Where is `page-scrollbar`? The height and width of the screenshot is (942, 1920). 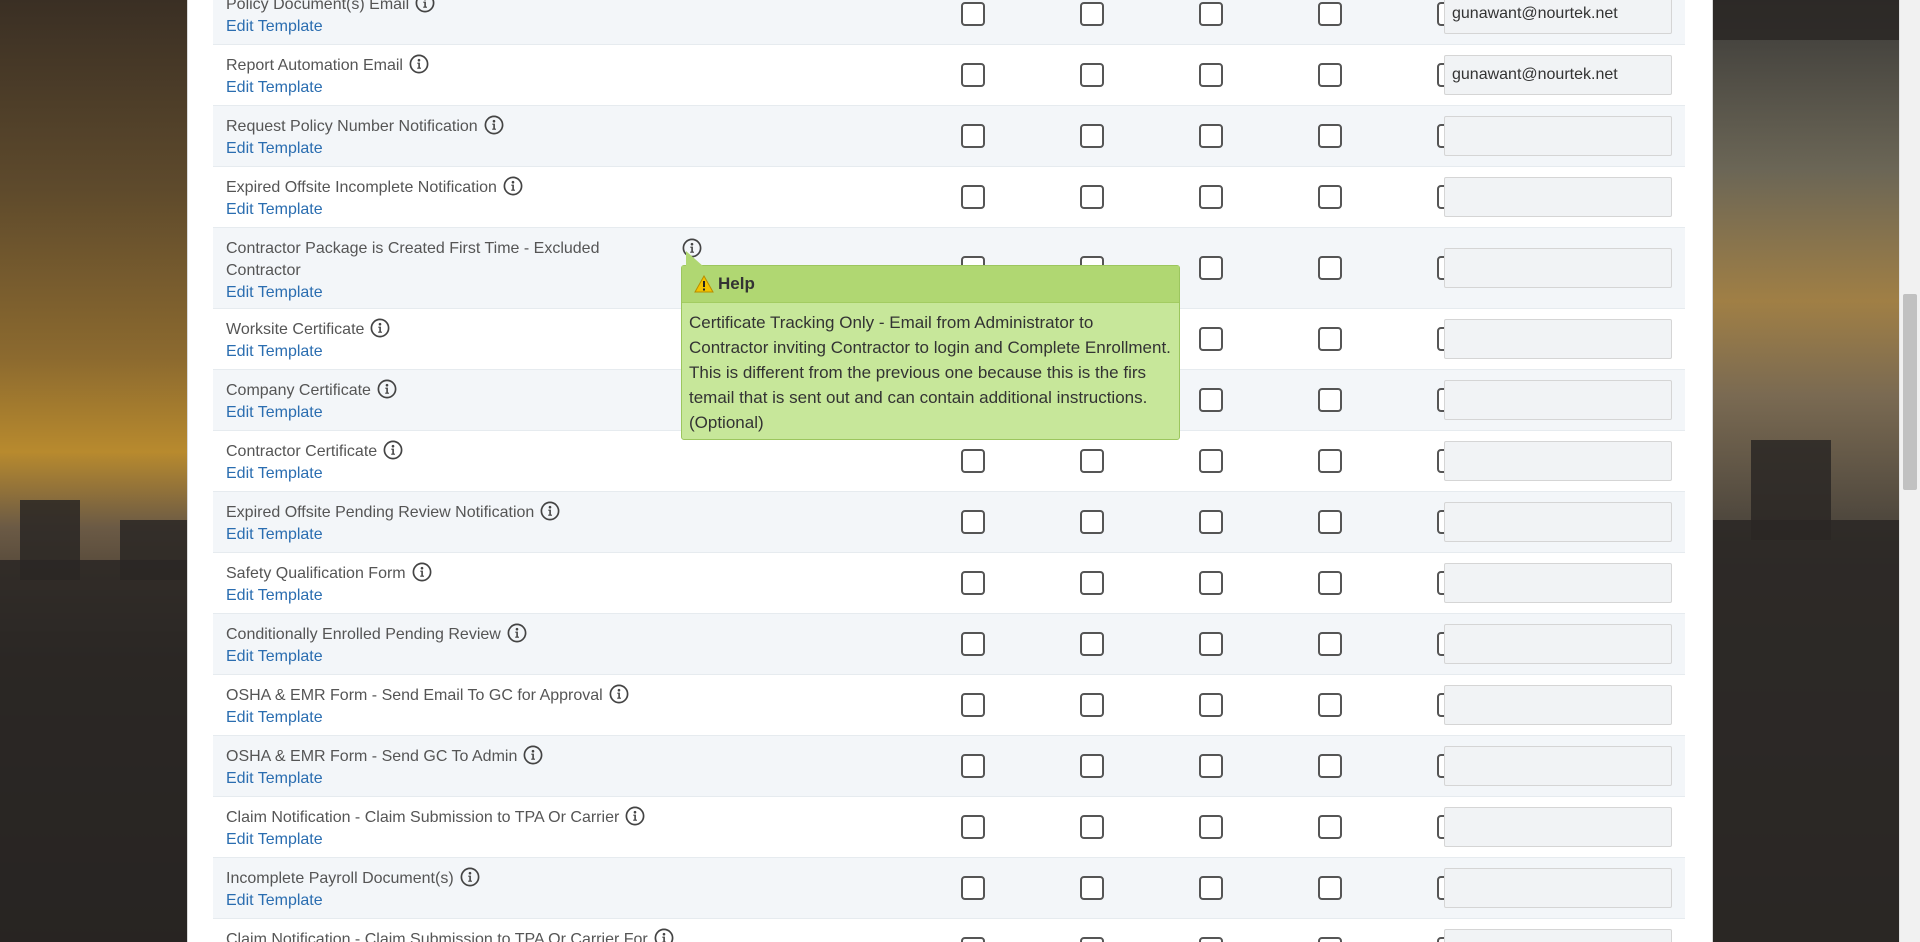
page-scrollbar is located at coordinates (1909, 471).